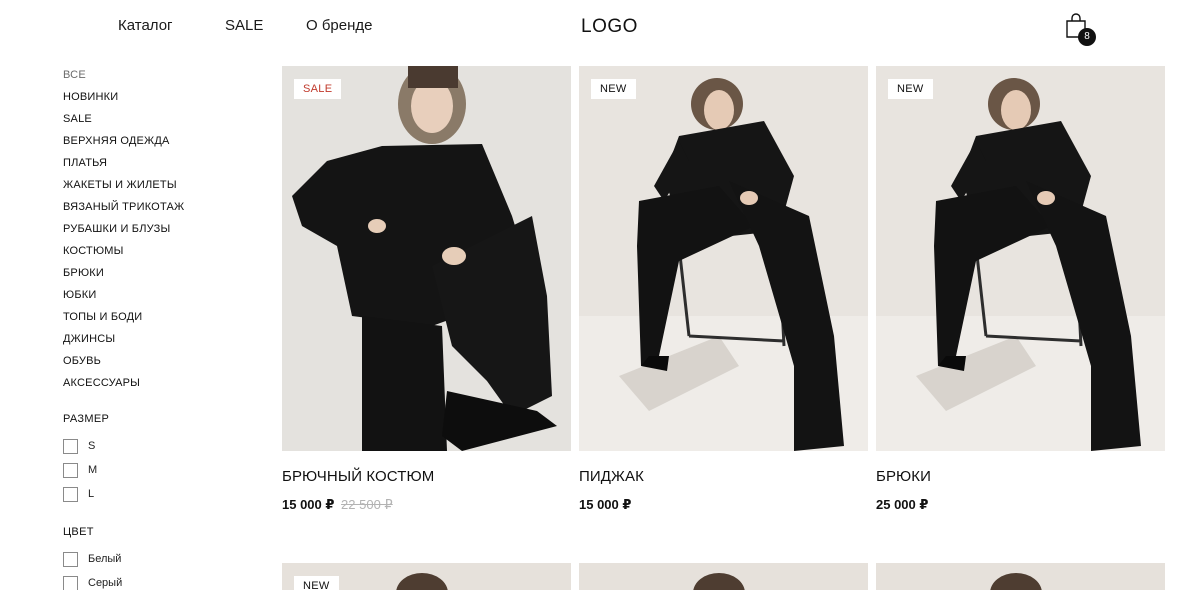 The width and height of the screenshot is (1200, 590). What do you see at coordinates (70, 559) in the screenshot?
I see `color-white-checkbox` at bounding box center [70, 559].